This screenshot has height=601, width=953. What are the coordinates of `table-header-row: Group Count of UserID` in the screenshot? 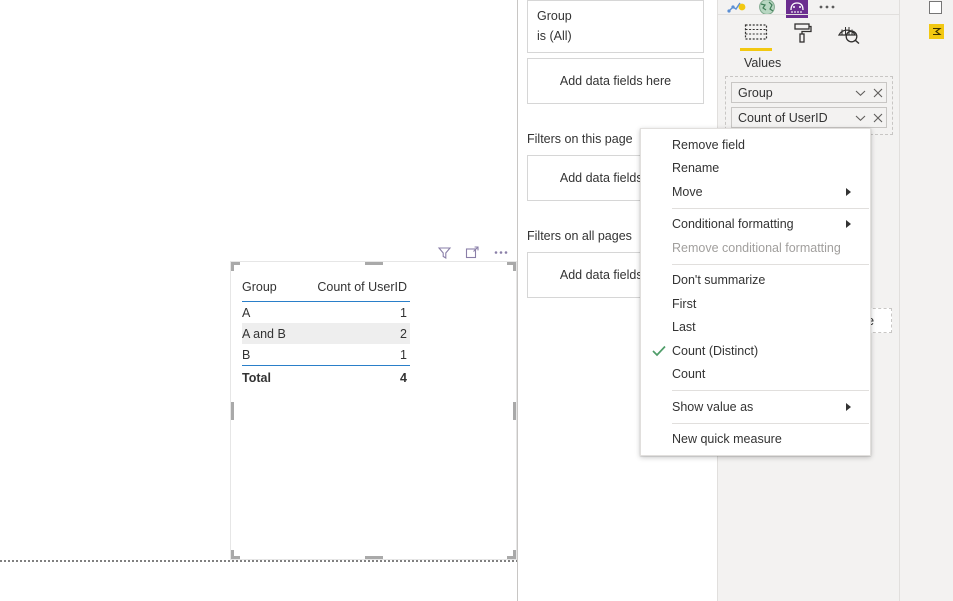 It's located at (326, 291).